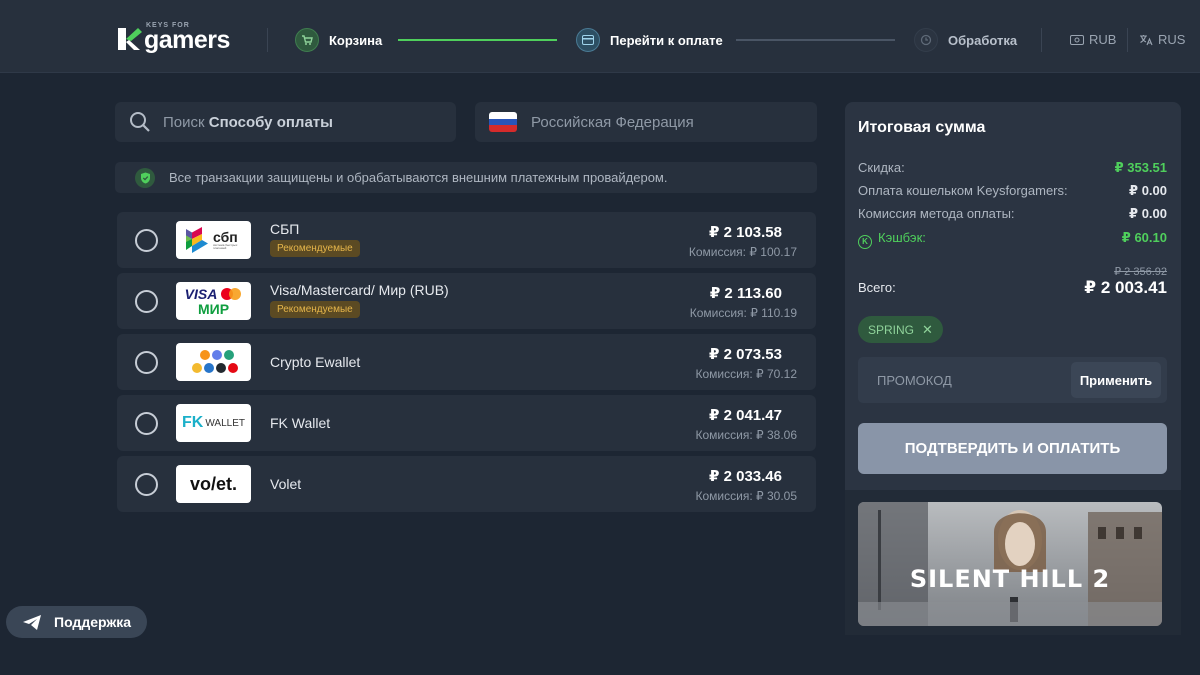  I want to click on crypto-logo, so click(213, 362).